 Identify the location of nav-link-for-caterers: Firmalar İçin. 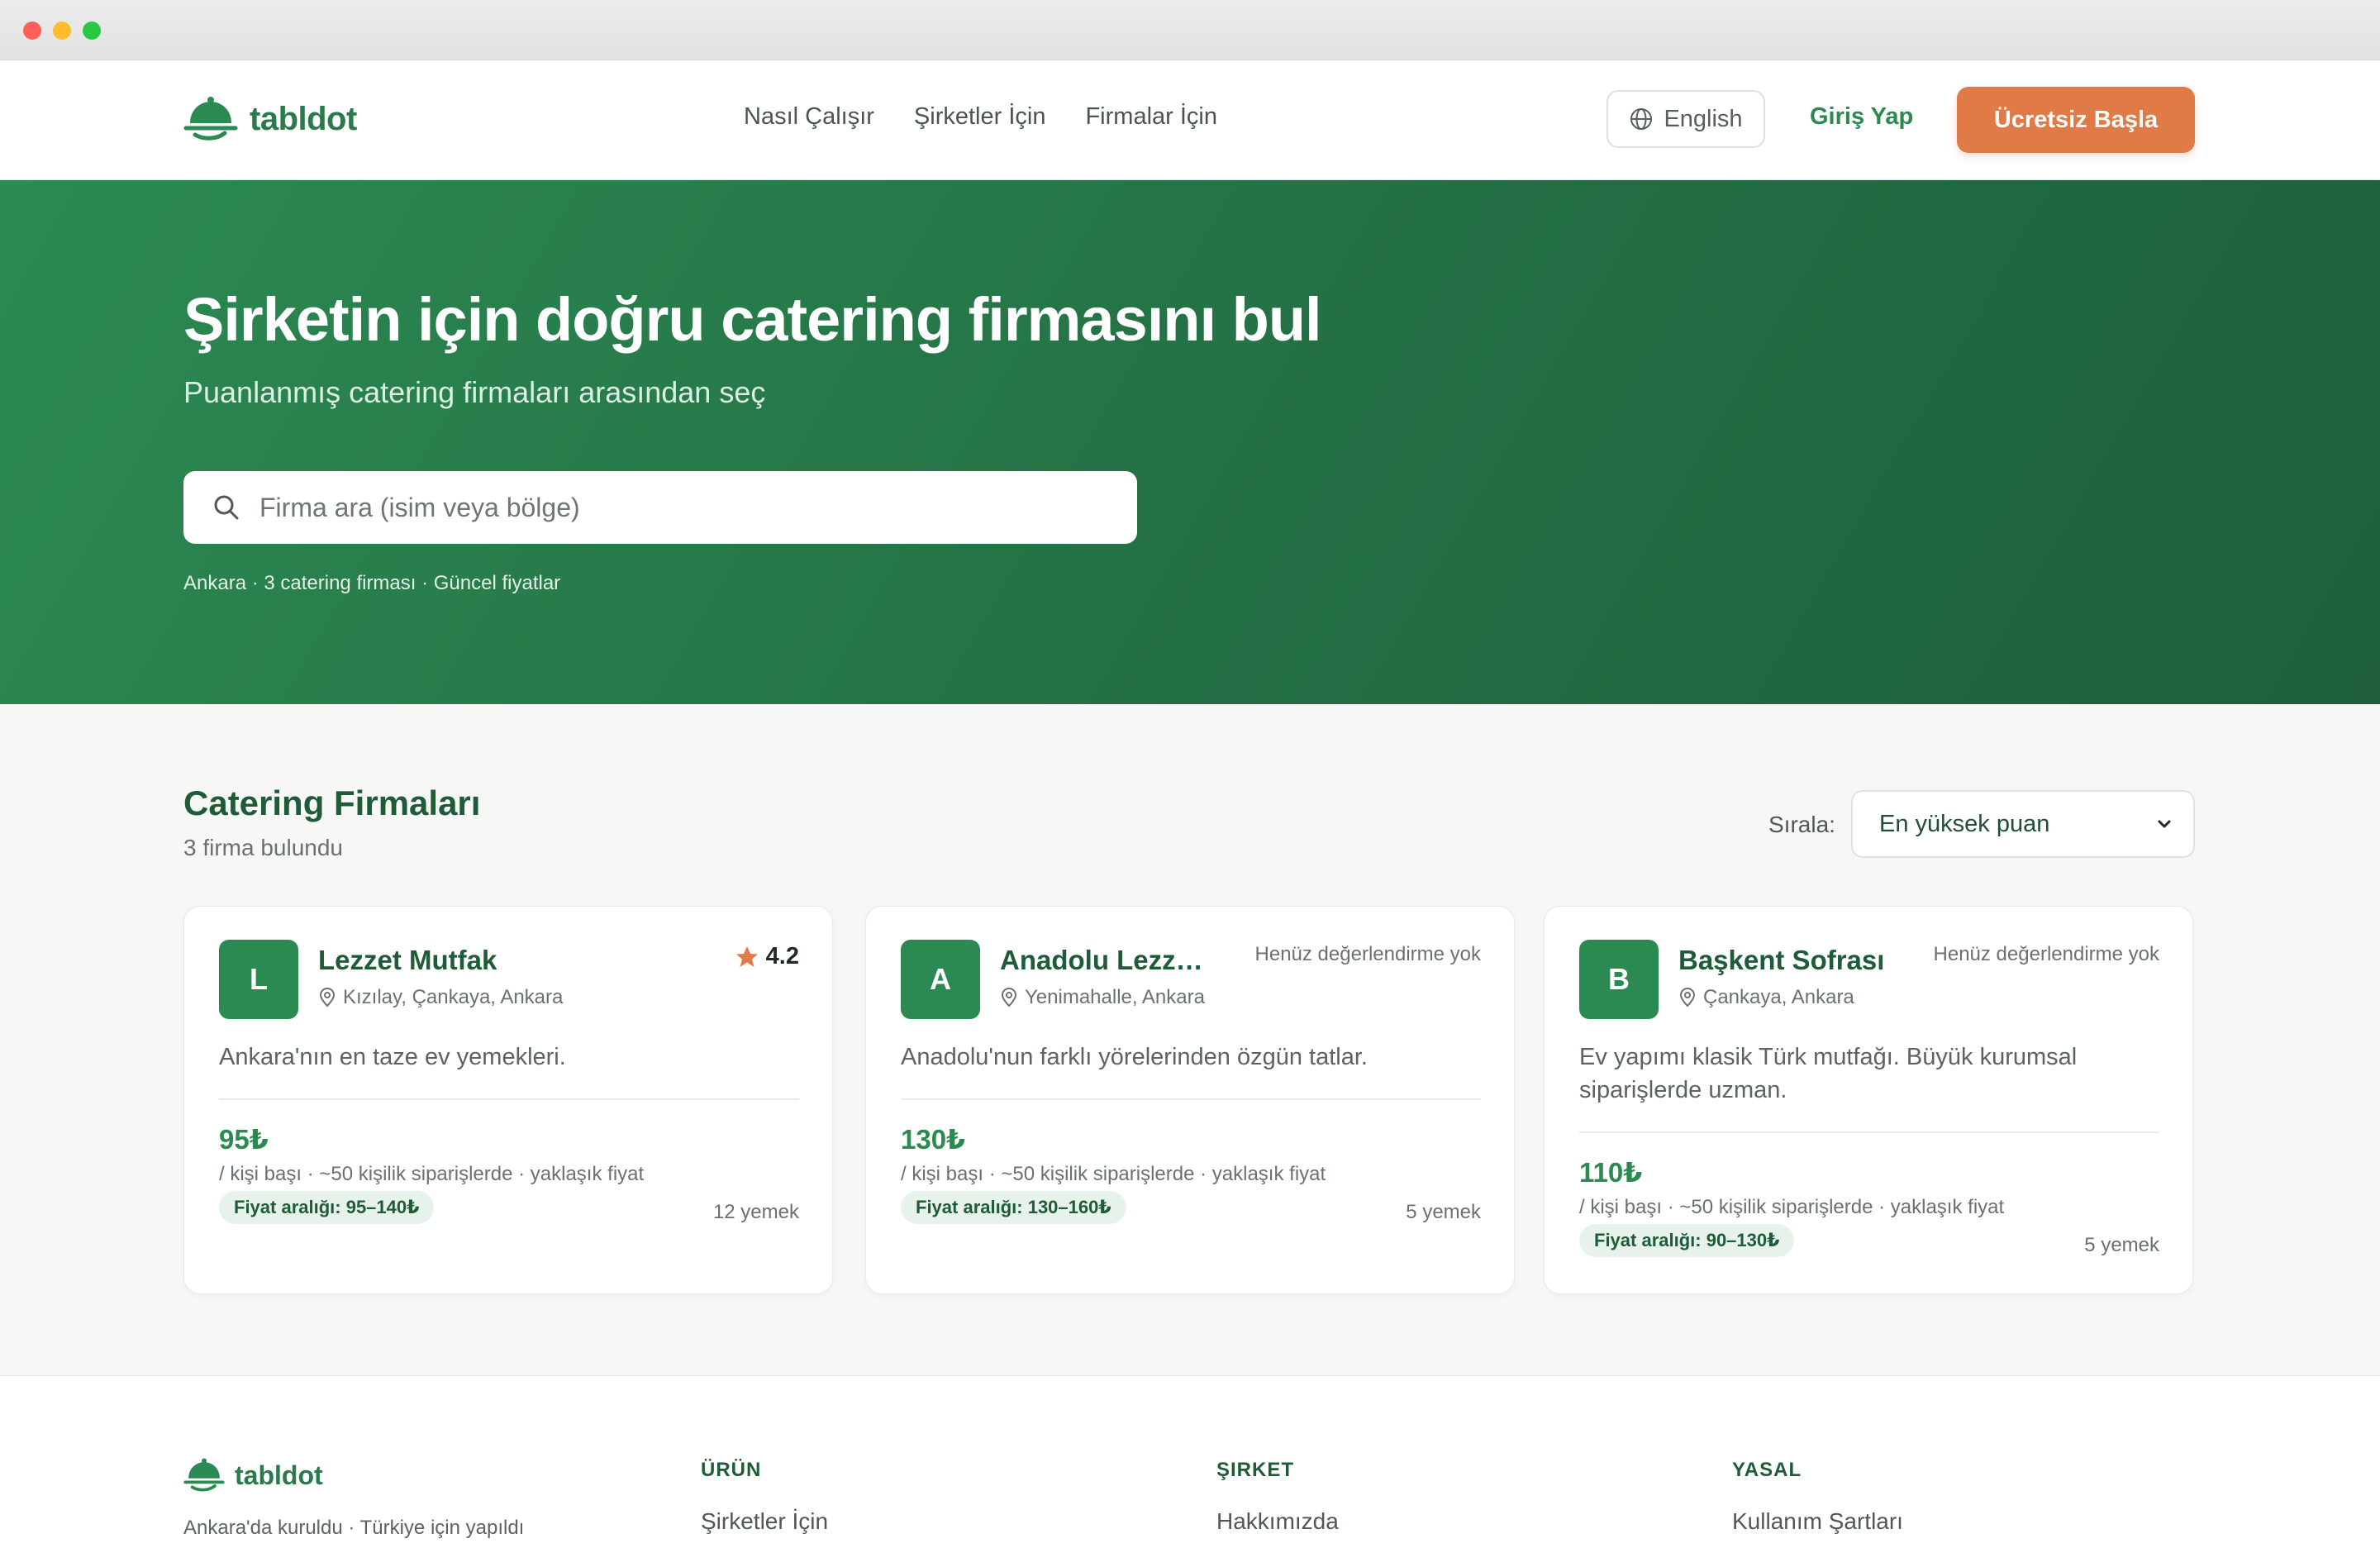
(1151, 117).